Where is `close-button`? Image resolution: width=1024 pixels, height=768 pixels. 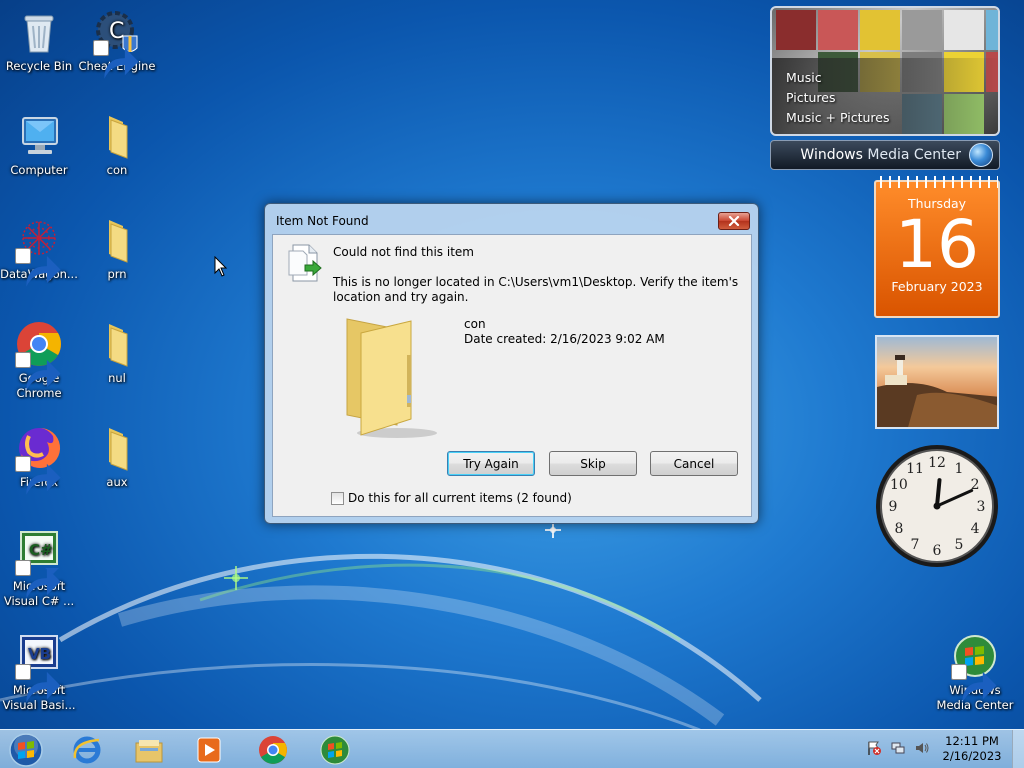
close-button is located at coordinates (734, 221).